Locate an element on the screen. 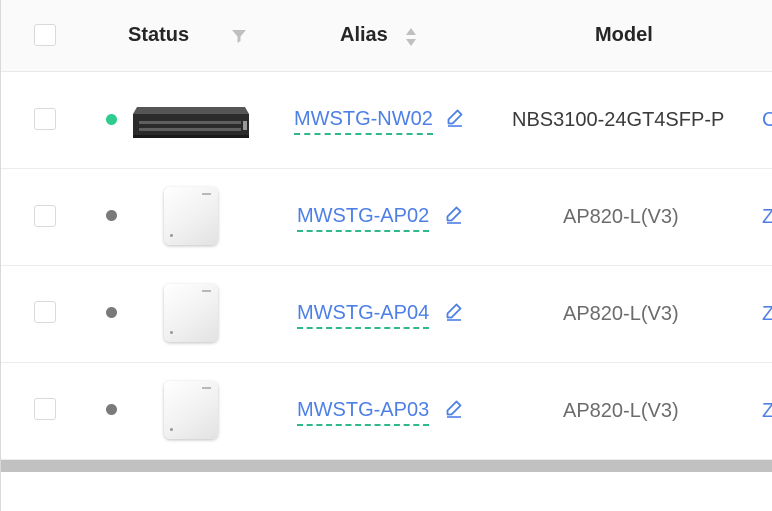  status-online-dot is located at coordinates (111, 119).